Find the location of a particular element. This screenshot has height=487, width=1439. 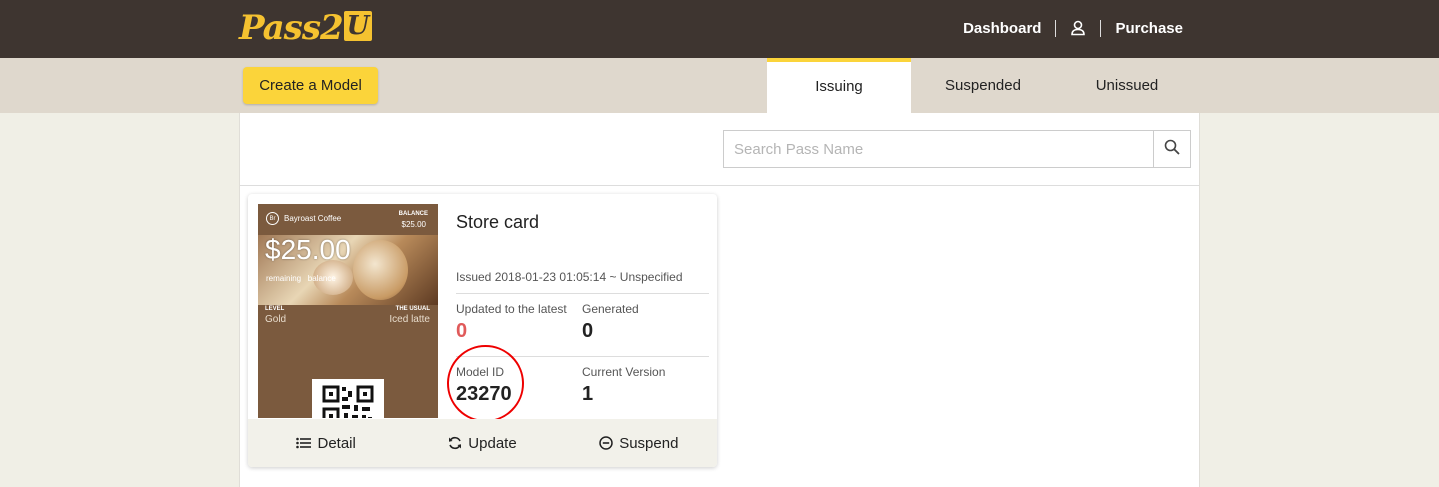

pass-balance-label: BALANCE is located at coordinates (413, 214).